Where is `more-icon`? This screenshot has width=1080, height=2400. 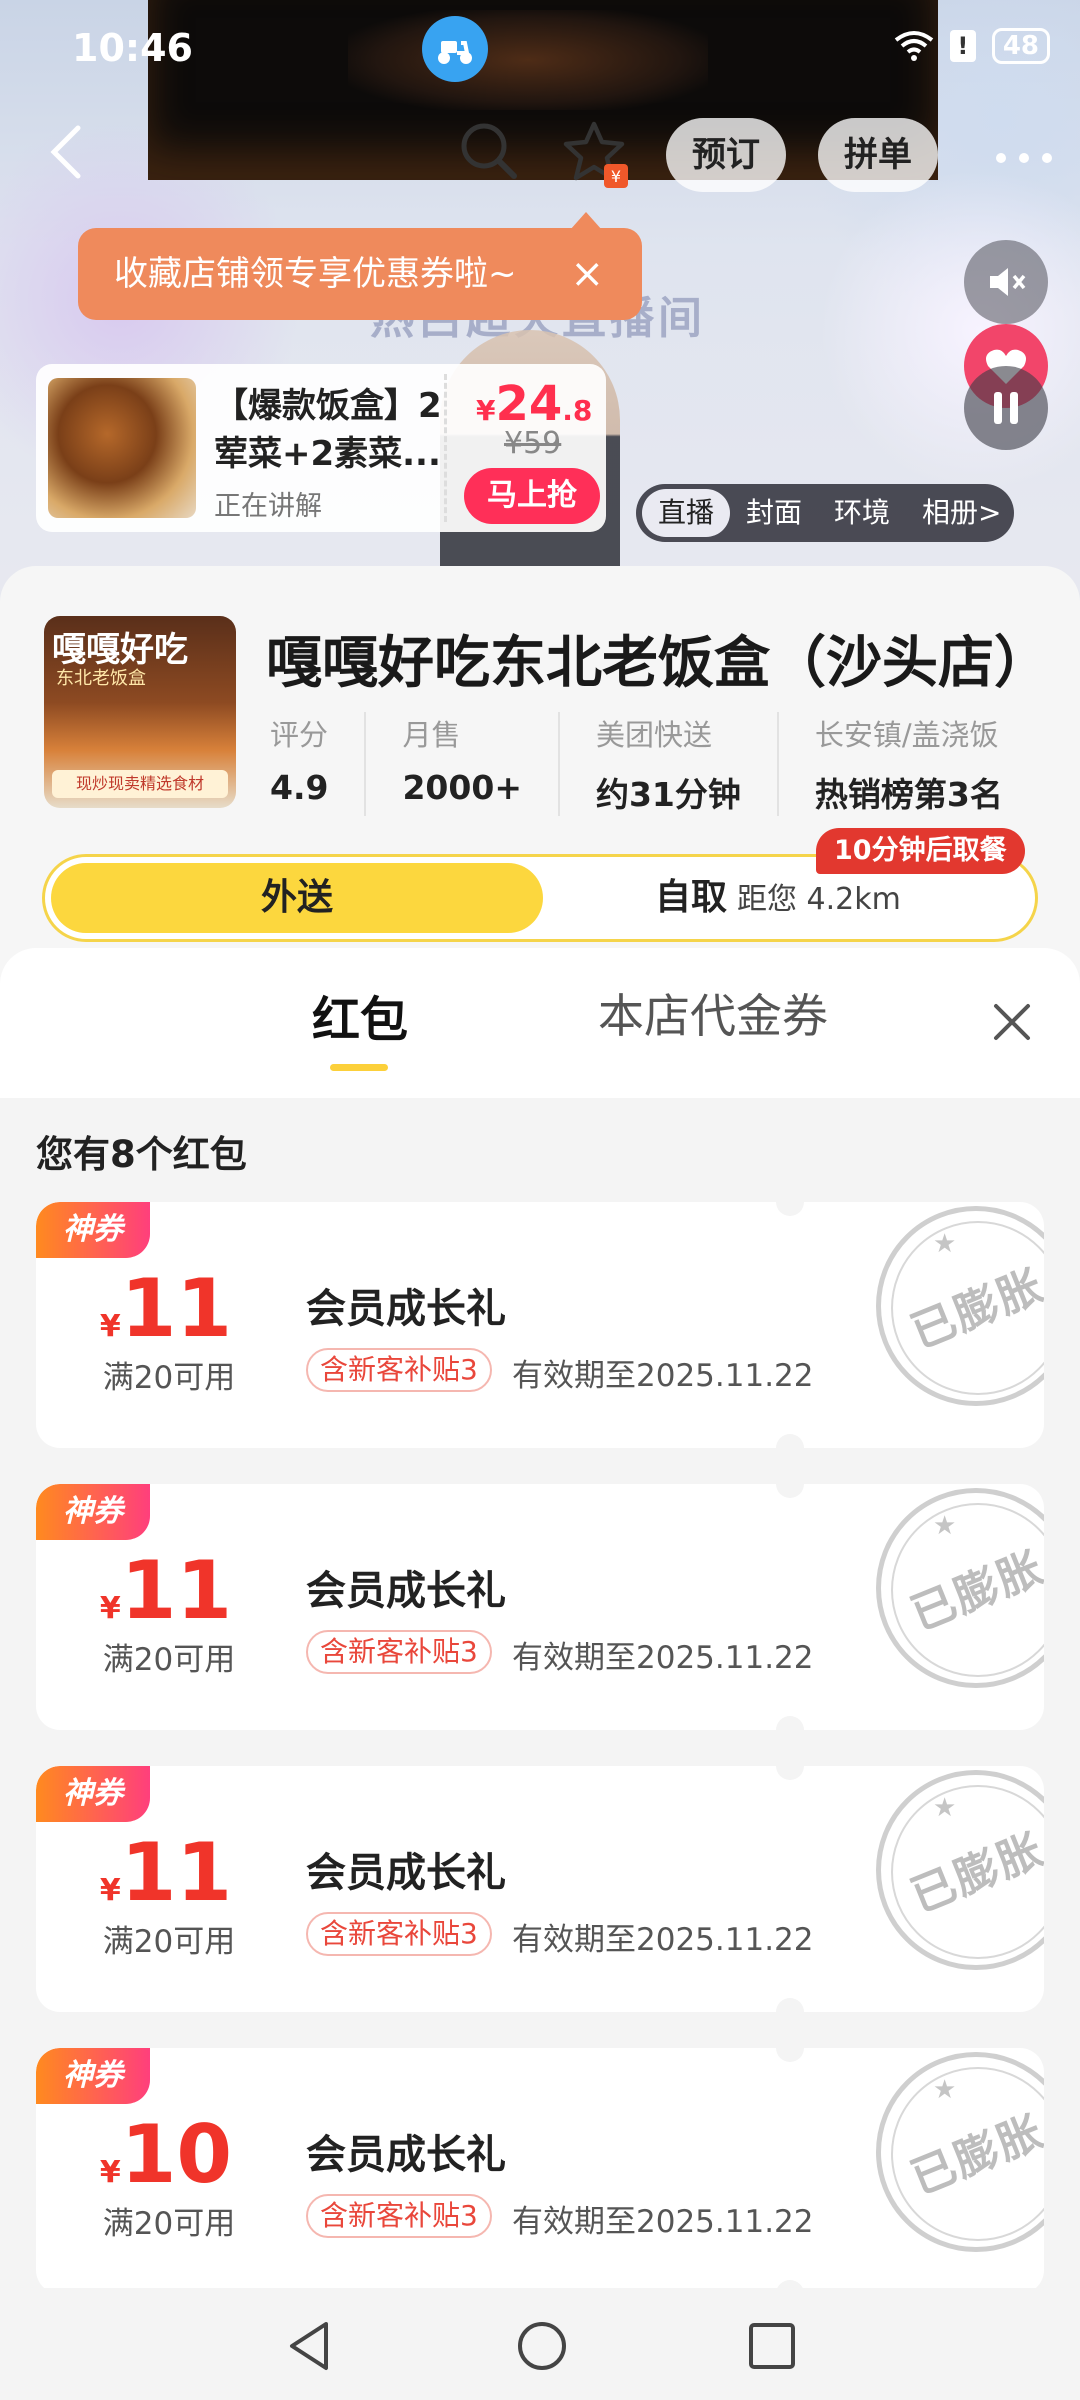 more-icon is located at coordinates (1024, 159).